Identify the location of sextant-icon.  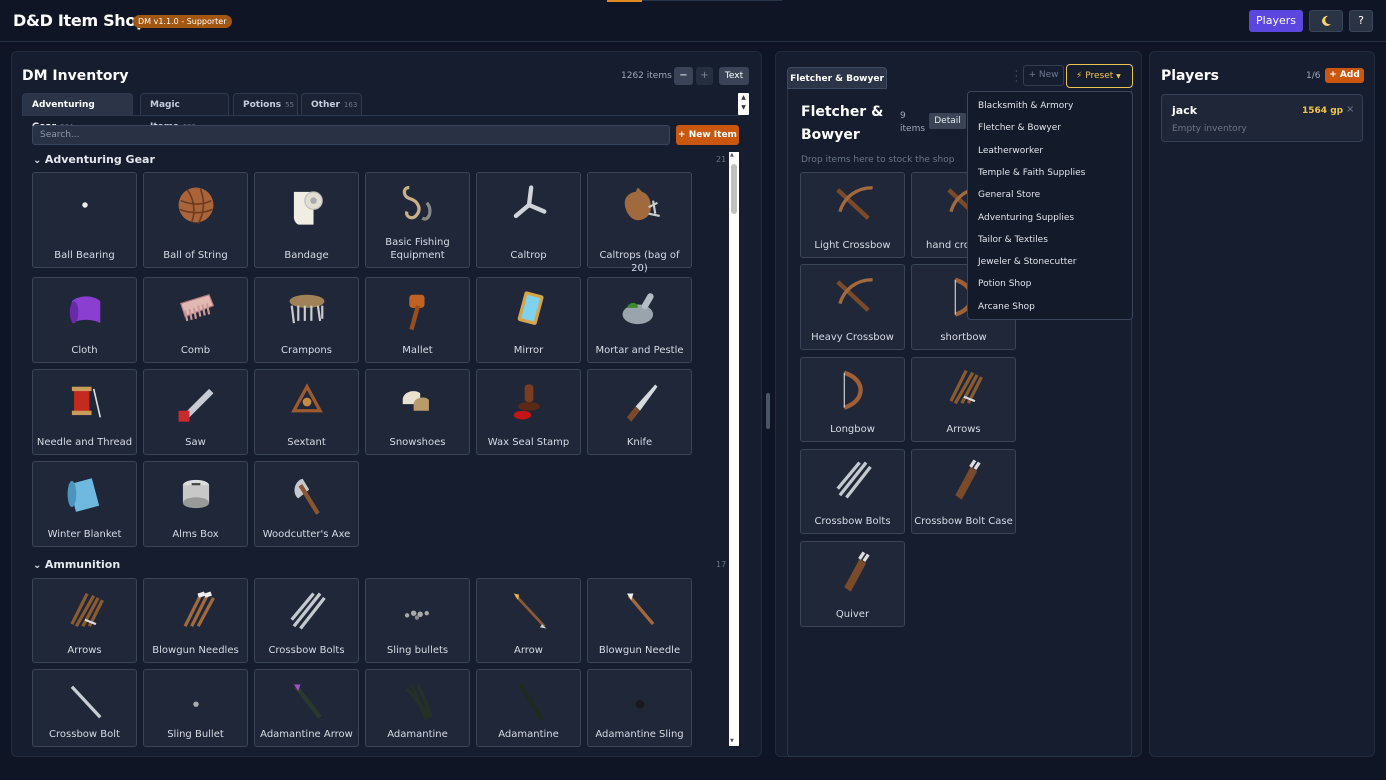
(307, 404).